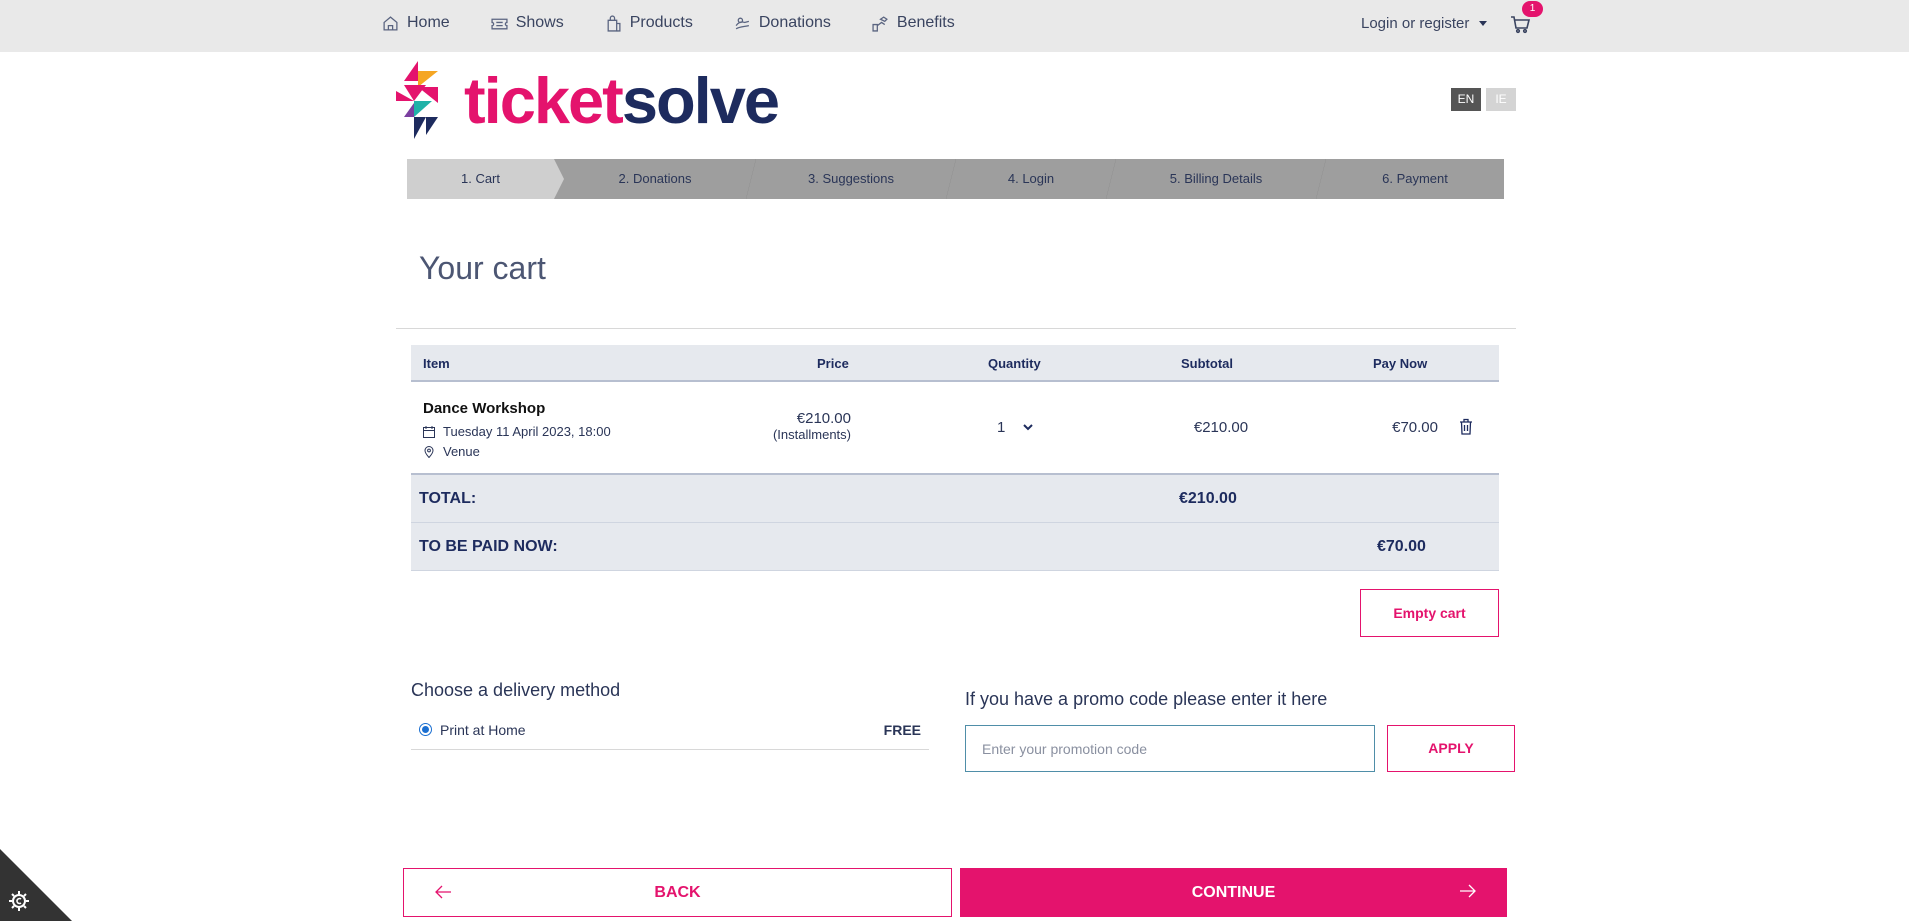 This screenshot has width=1909, height=921. What do you see at coordinates (700, 100) in the screenshot?
I see `logo-word-solve: solve` at bounding box center [700, 100].